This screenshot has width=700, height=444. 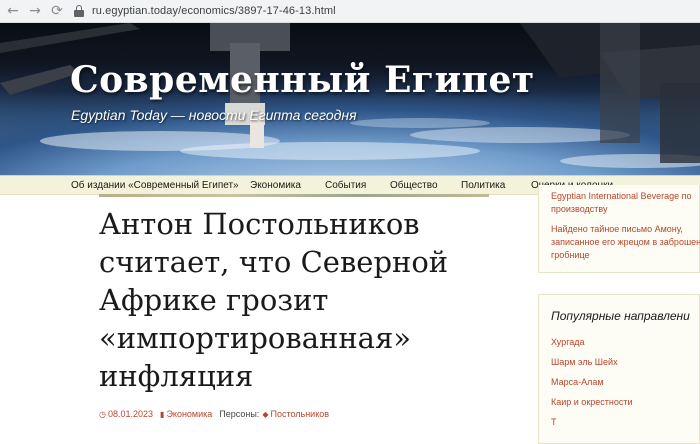 I want to click on title-line: Антон Постольников, so click(x=259, y=224).